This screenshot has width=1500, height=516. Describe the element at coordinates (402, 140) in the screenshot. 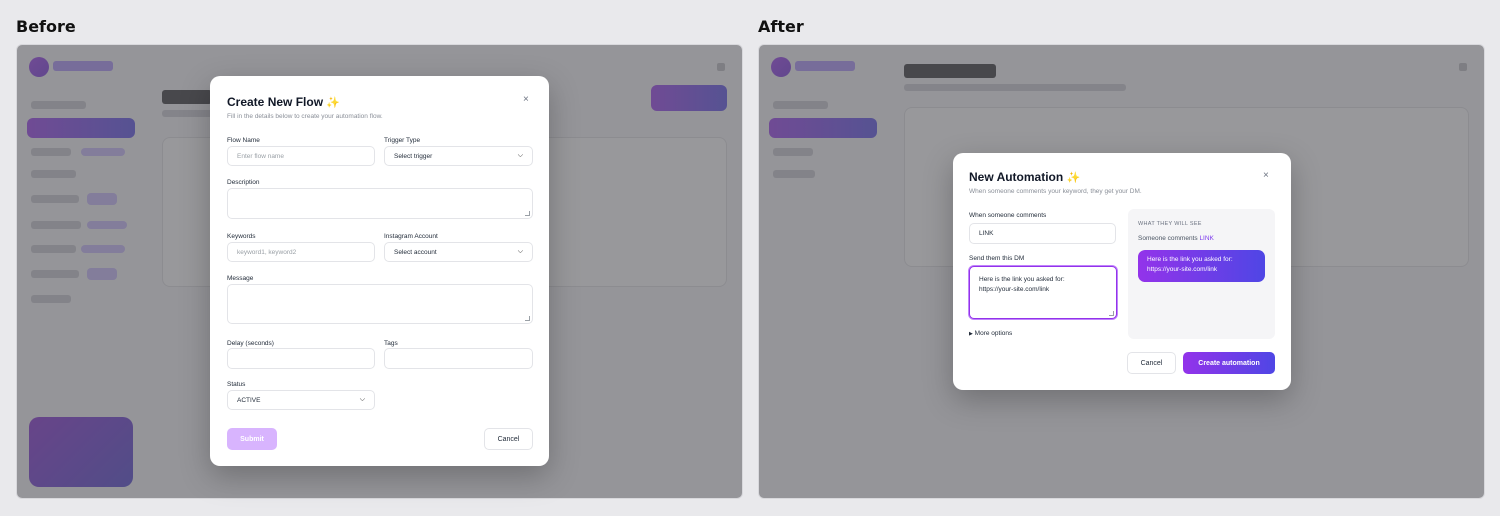

I see `trigger-type-label: Trigger Type` at that location.